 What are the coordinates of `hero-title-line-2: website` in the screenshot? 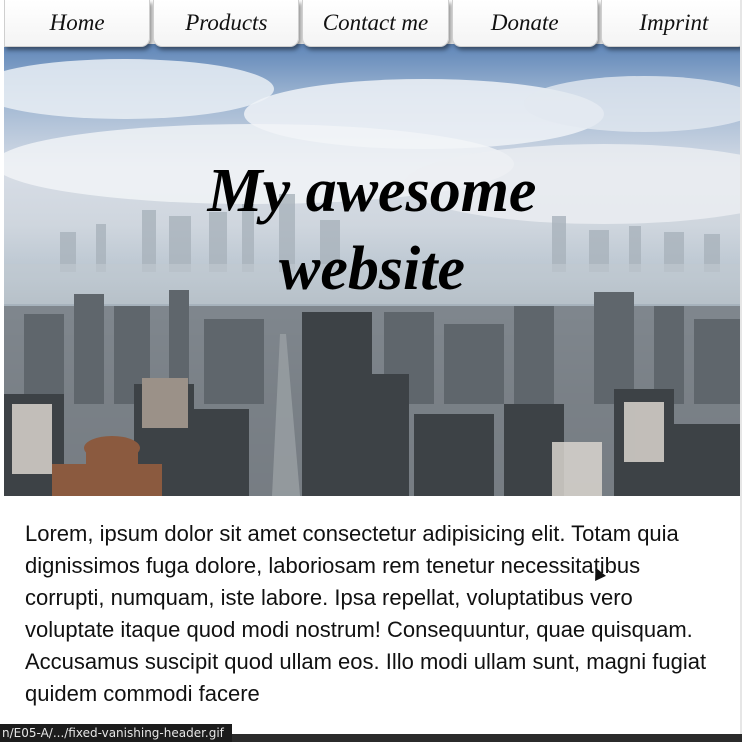 It's located at (372, 269).